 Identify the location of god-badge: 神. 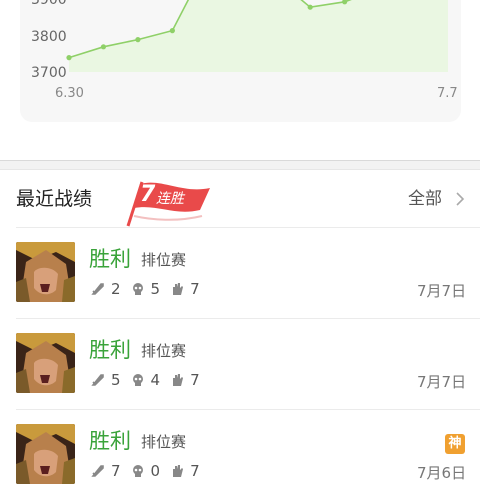
(455, 444).